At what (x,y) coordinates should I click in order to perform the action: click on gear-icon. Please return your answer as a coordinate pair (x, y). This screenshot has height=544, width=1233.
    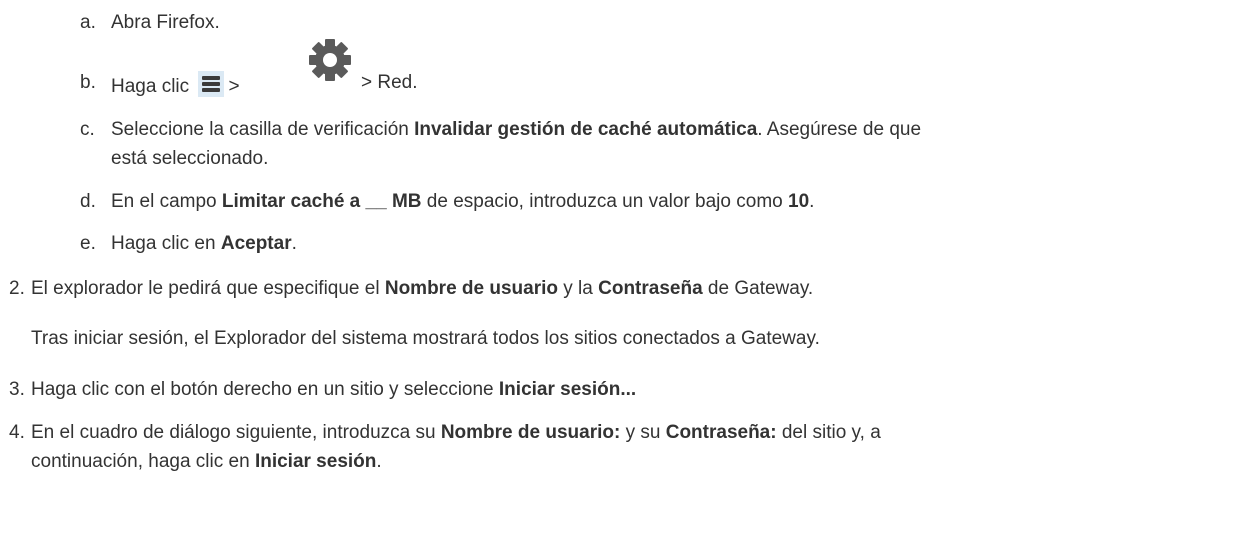
    Looking at the image, I should click on (330, 63).